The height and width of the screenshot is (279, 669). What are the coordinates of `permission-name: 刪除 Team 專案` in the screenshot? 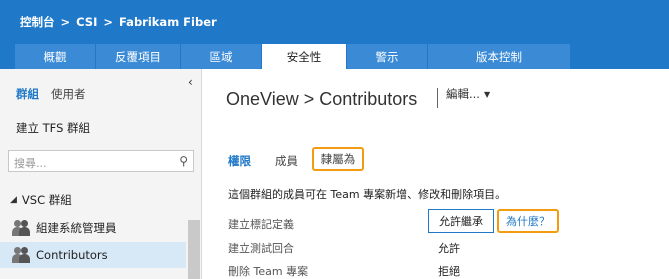 It's located at (268, 271).